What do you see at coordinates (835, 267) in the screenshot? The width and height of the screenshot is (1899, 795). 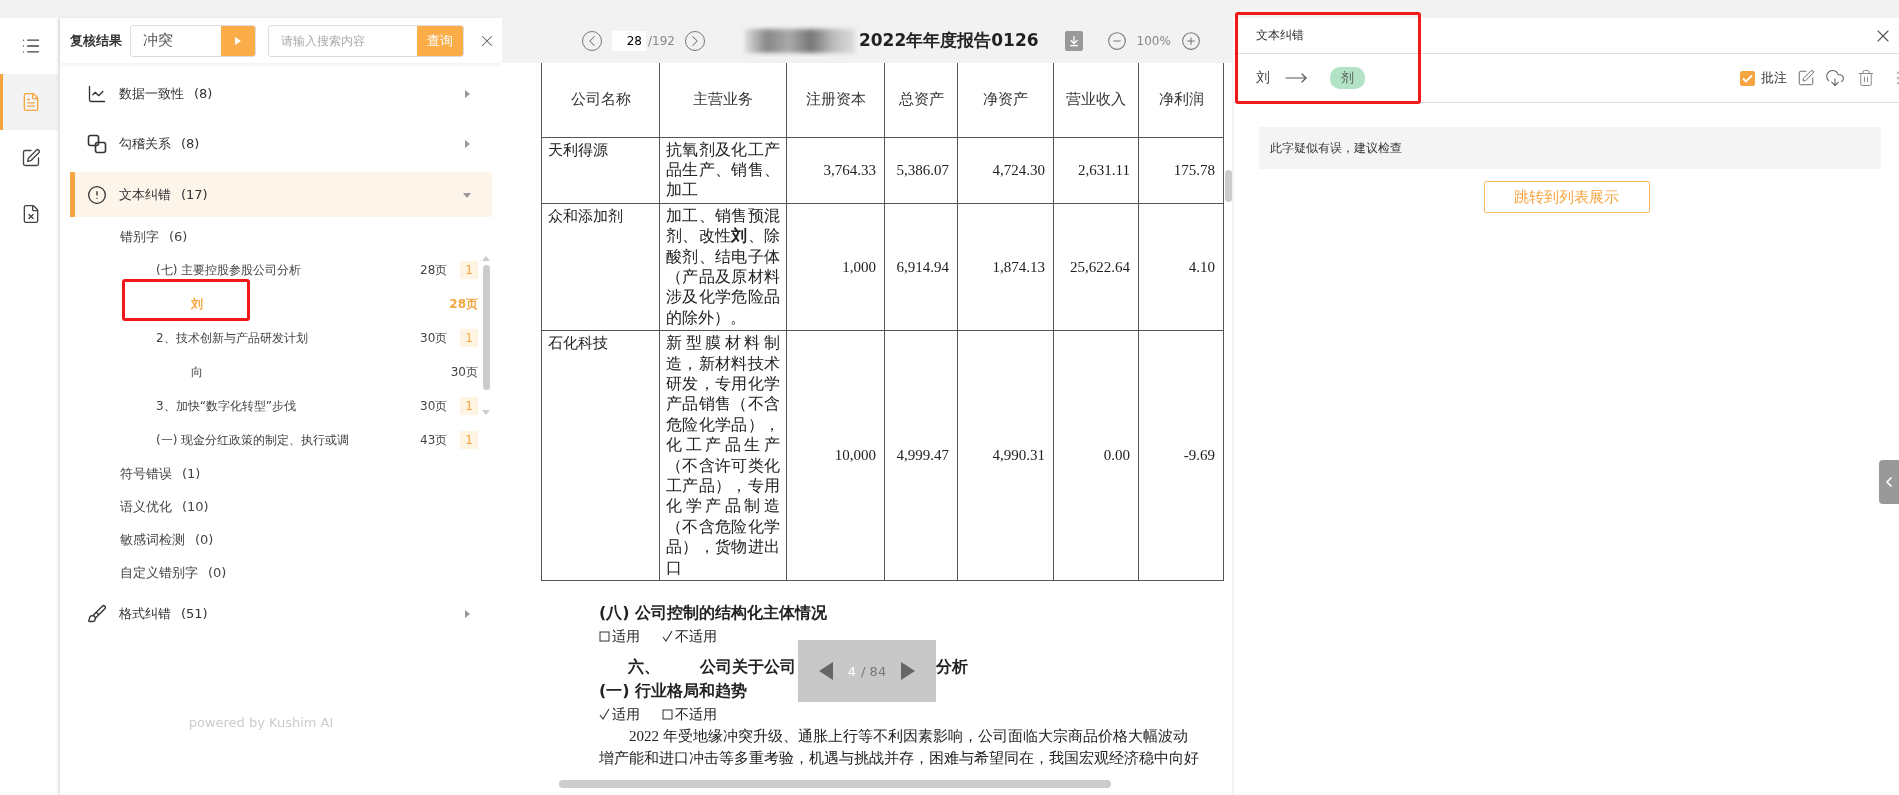 I see `table-cell: 1,000` at bounding box center [835, 267].